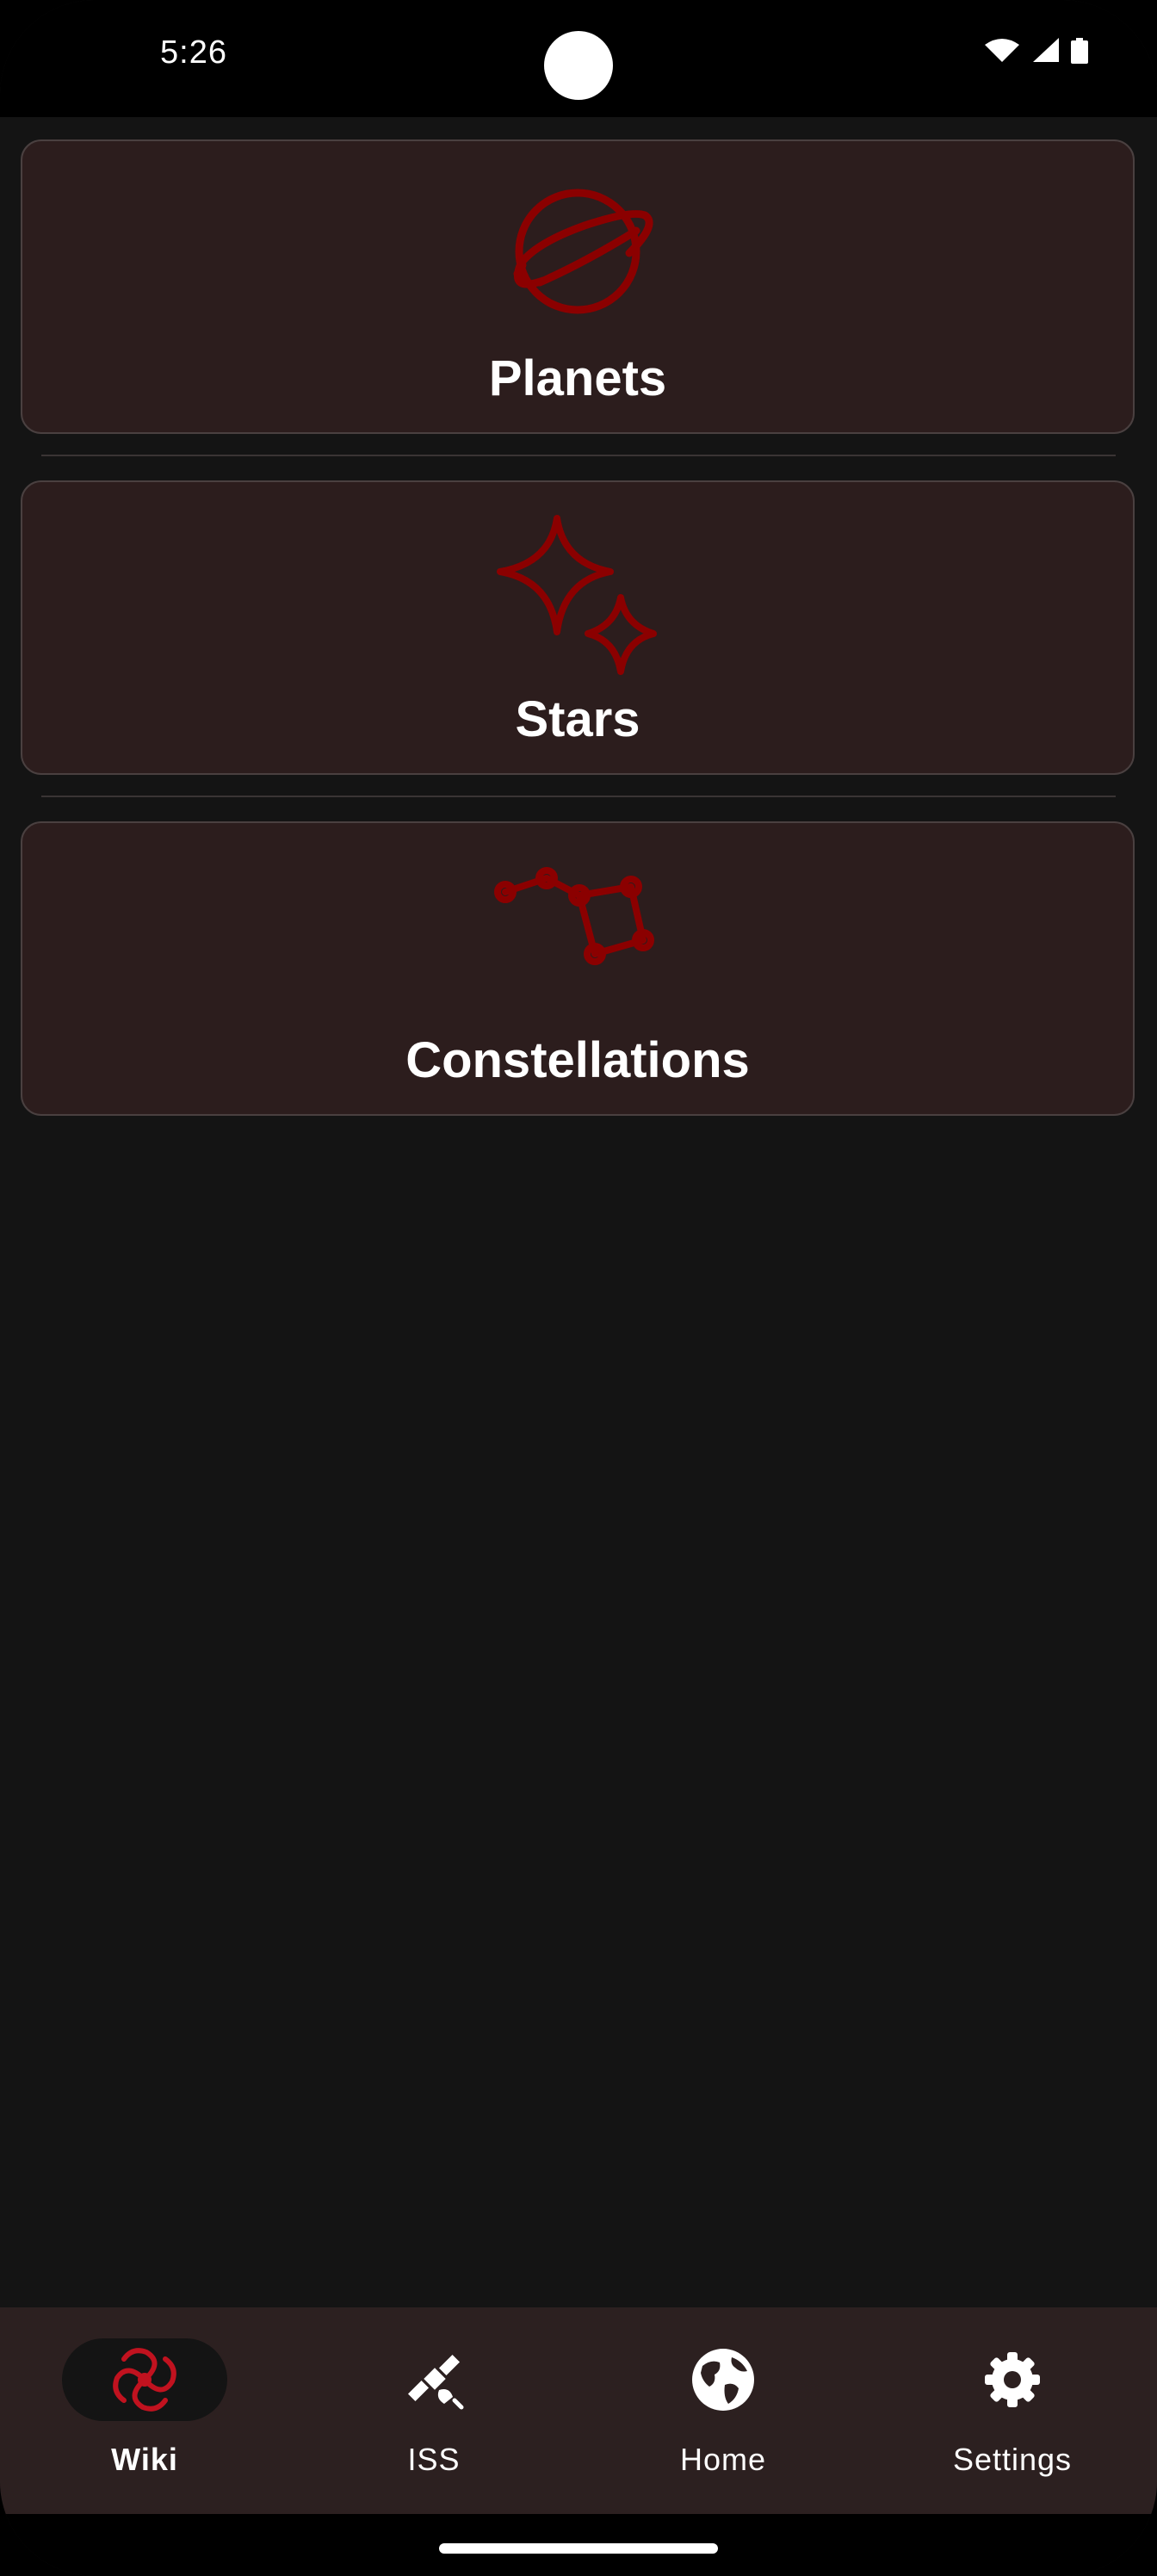 This screenshot has width=1157, height=2576. Describe the element at coordinates (723, 2459) in the screenshot. I see `nav-label-home: Home` at that location.